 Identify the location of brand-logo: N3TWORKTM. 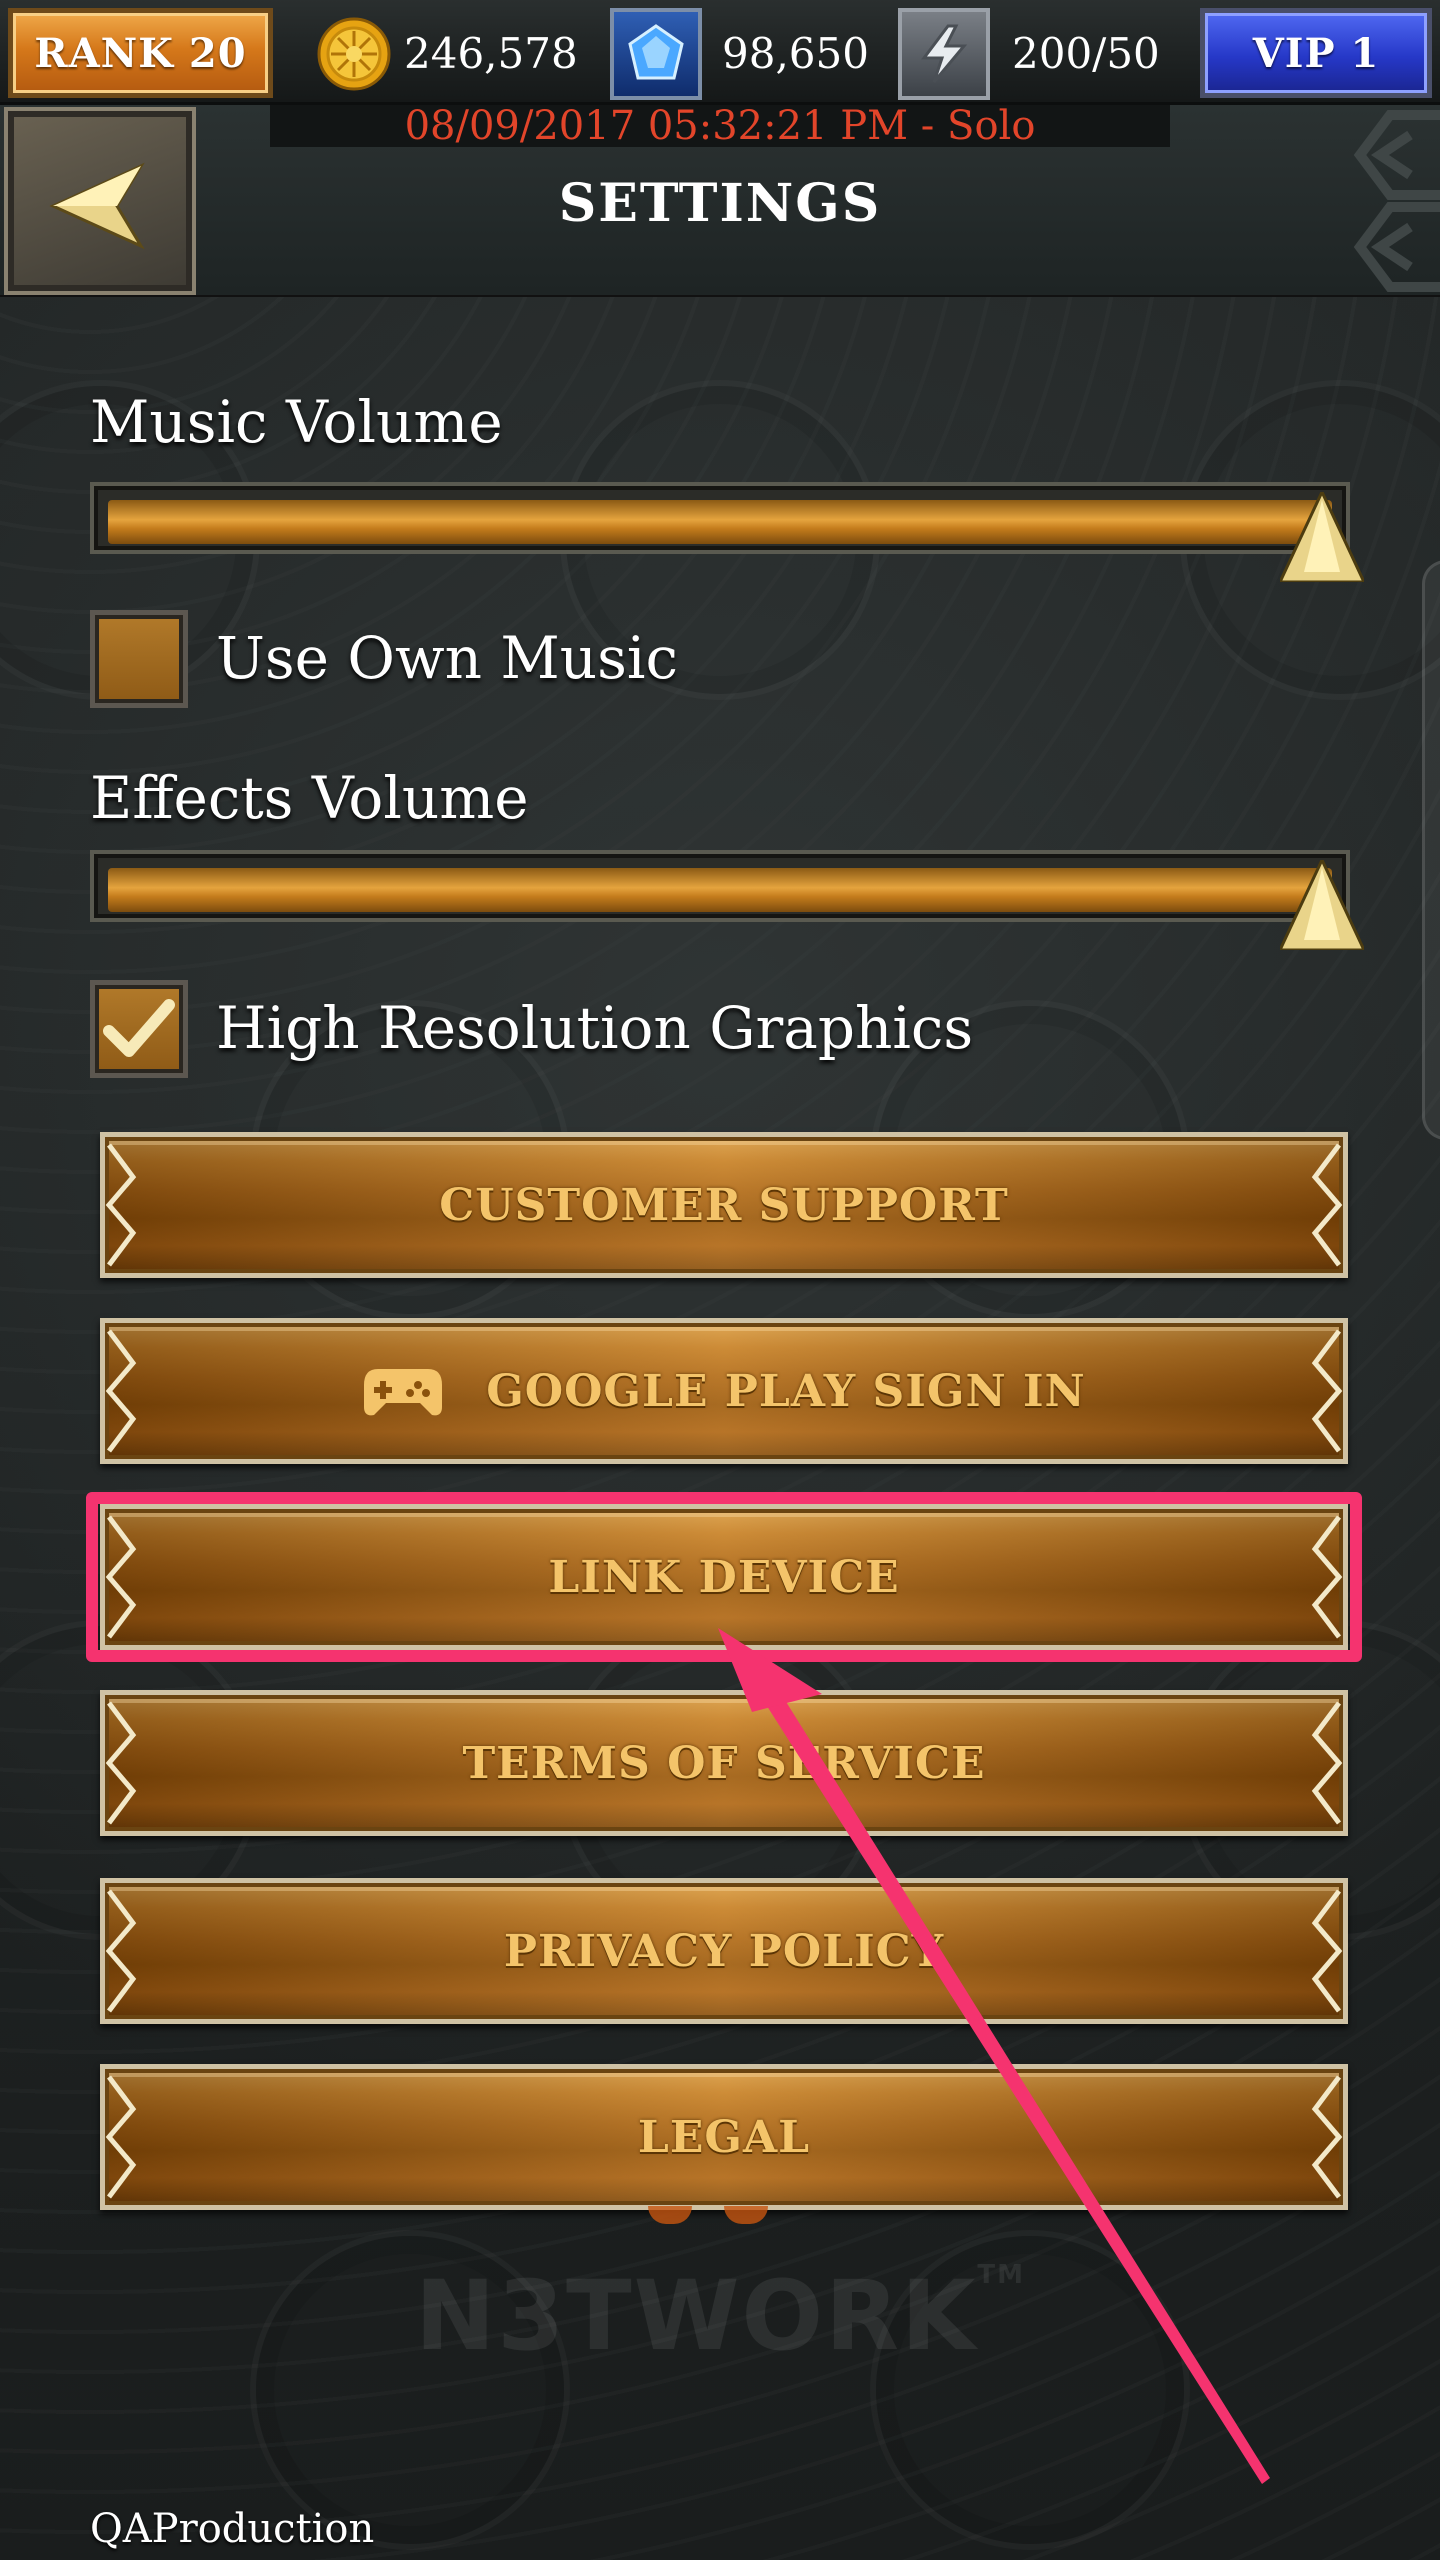
(720, 2316).